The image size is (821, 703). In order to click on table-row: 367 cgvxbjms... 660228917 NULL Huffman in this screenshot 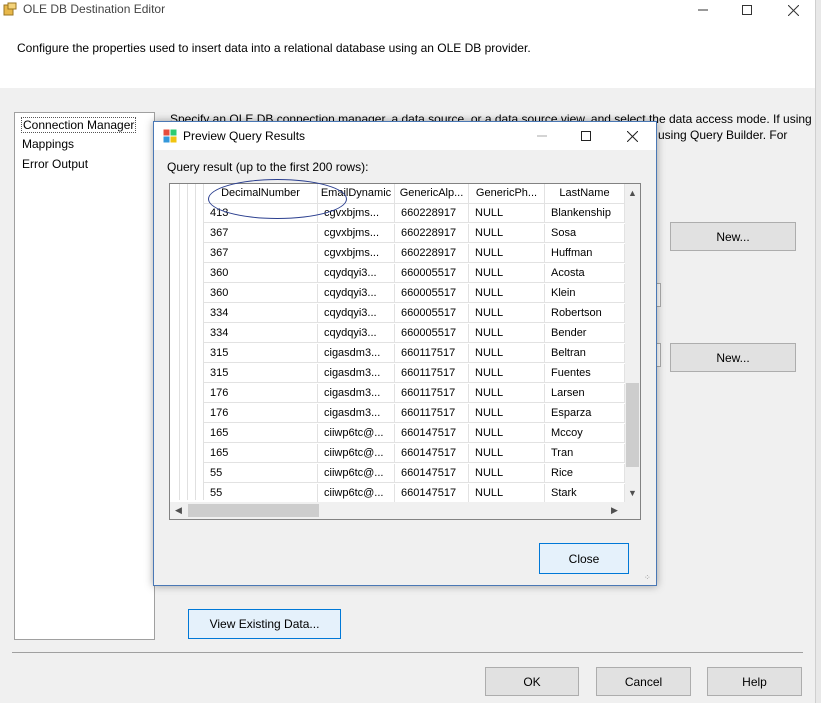, I will do `click(397, 254)`.